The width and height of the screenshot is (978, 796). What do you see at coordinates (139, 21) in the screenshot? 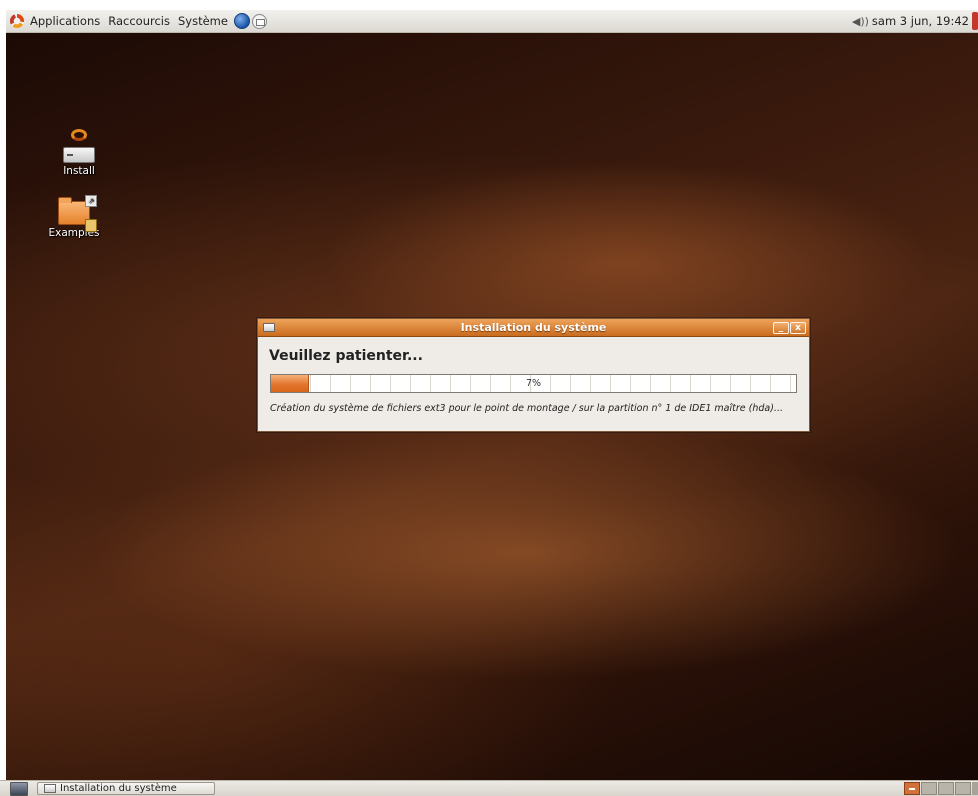
I see `menu-raccourcis: Raccourcis` at bounding box center [139, 21].